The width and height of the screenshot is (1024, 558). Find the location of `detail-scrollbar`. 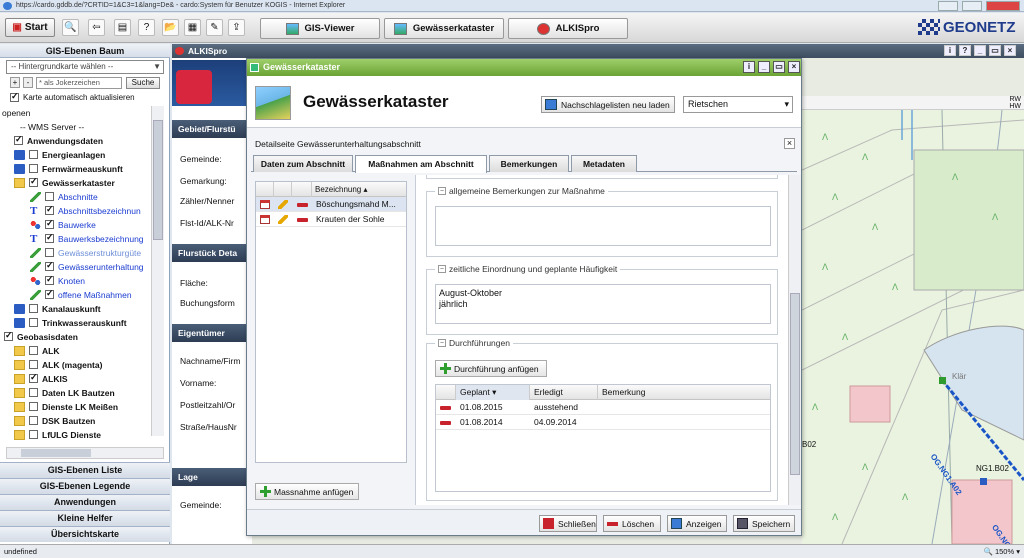

detail-scrollbar is located at coordinates (794, 340).